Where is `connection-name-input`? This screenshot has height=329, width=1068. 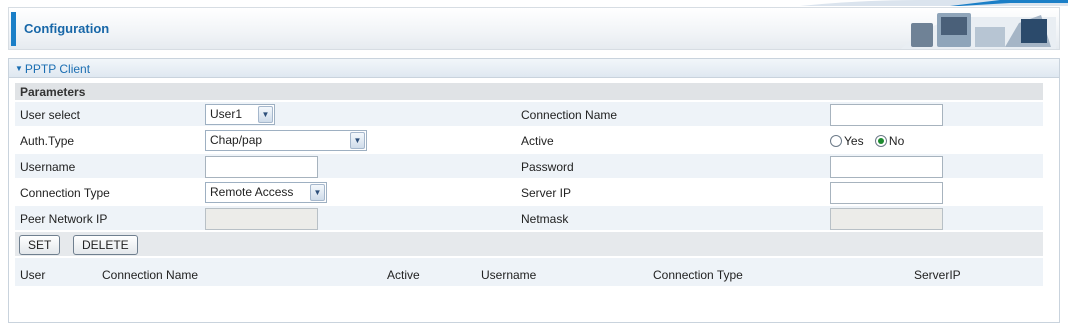 connection-name-input is located at coordinates (886, 115).